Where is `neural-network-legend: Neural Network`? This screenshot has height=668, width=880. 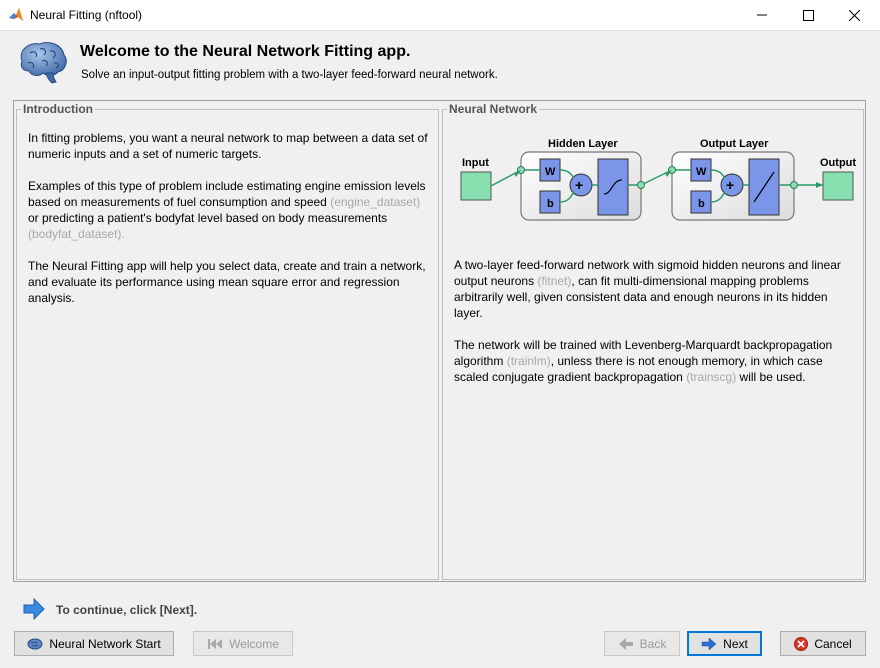
neural-network-legend: Neural Network is located at coordinates (493, 109).